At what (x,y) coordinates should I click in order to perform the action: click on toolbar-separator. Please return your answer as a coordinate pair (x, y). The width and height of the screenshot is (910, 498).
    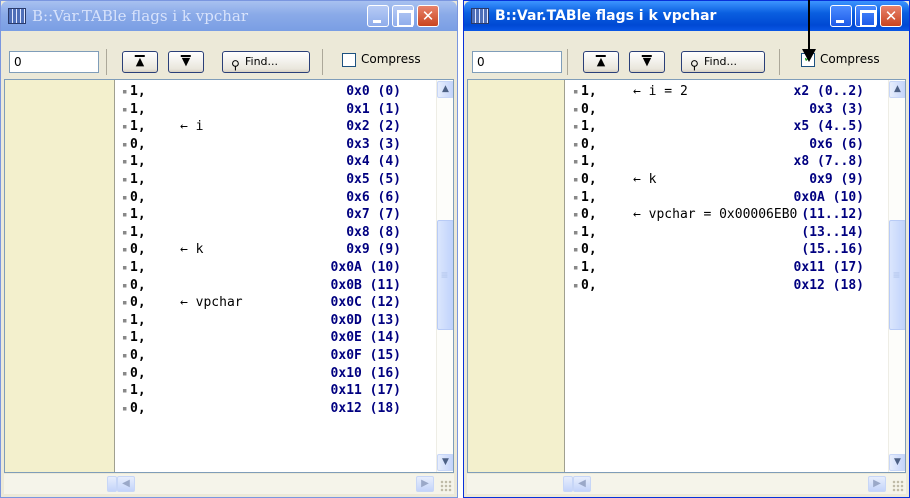
    Looking at the image, I should click on (779, 62).